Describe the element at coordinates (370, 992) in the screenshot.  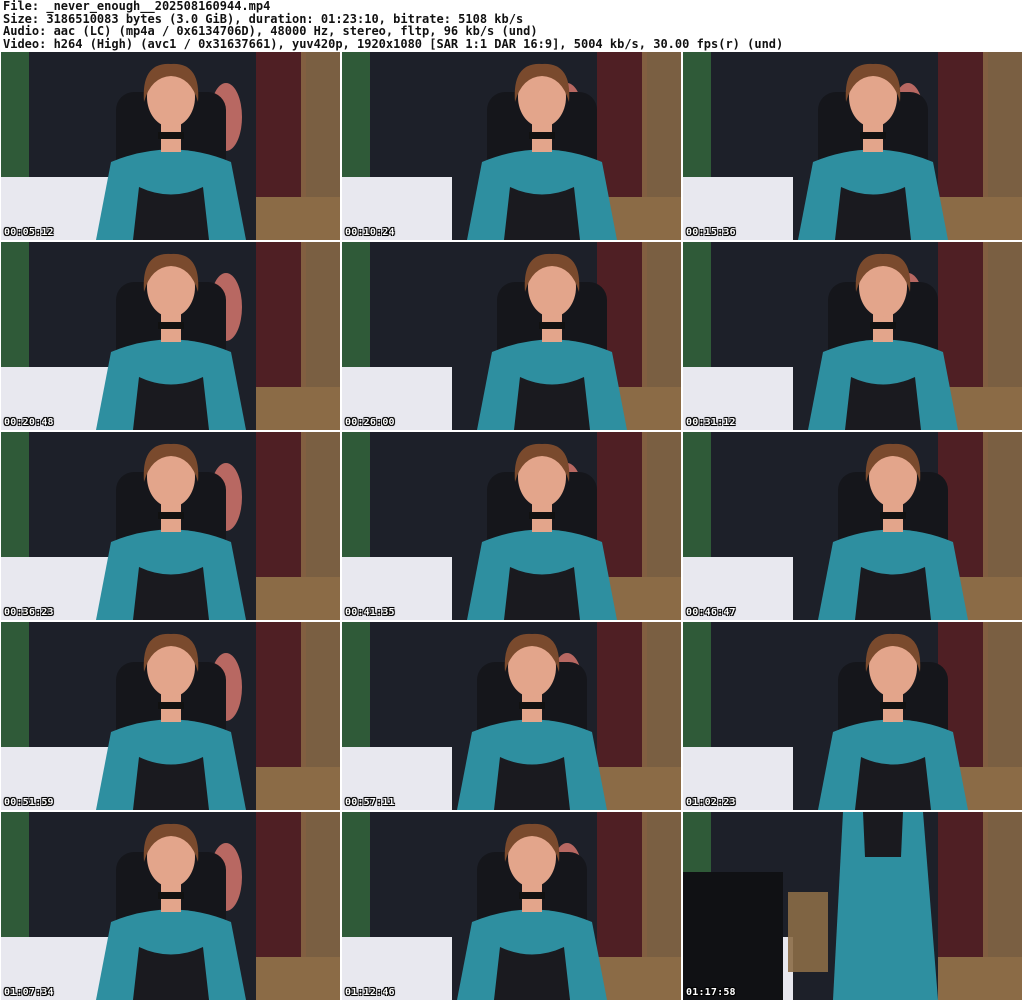
I see `thumbnail-timestamp: 01:12:46` at that location.